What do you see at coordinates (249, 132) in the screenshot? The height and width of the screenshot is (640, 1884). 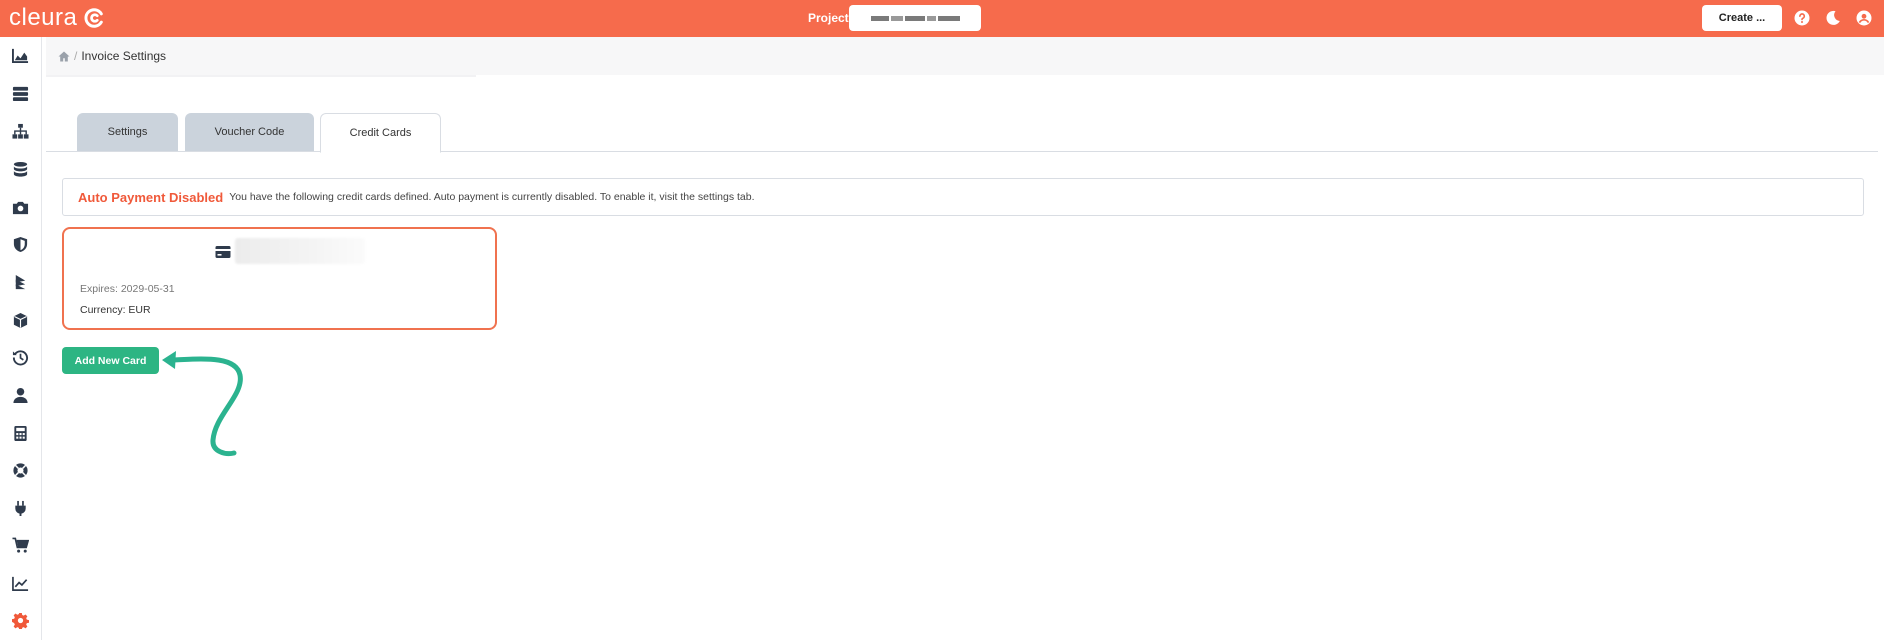 I see `tab-voucher-code: Voucher Code` at bounding box center [249, 132].